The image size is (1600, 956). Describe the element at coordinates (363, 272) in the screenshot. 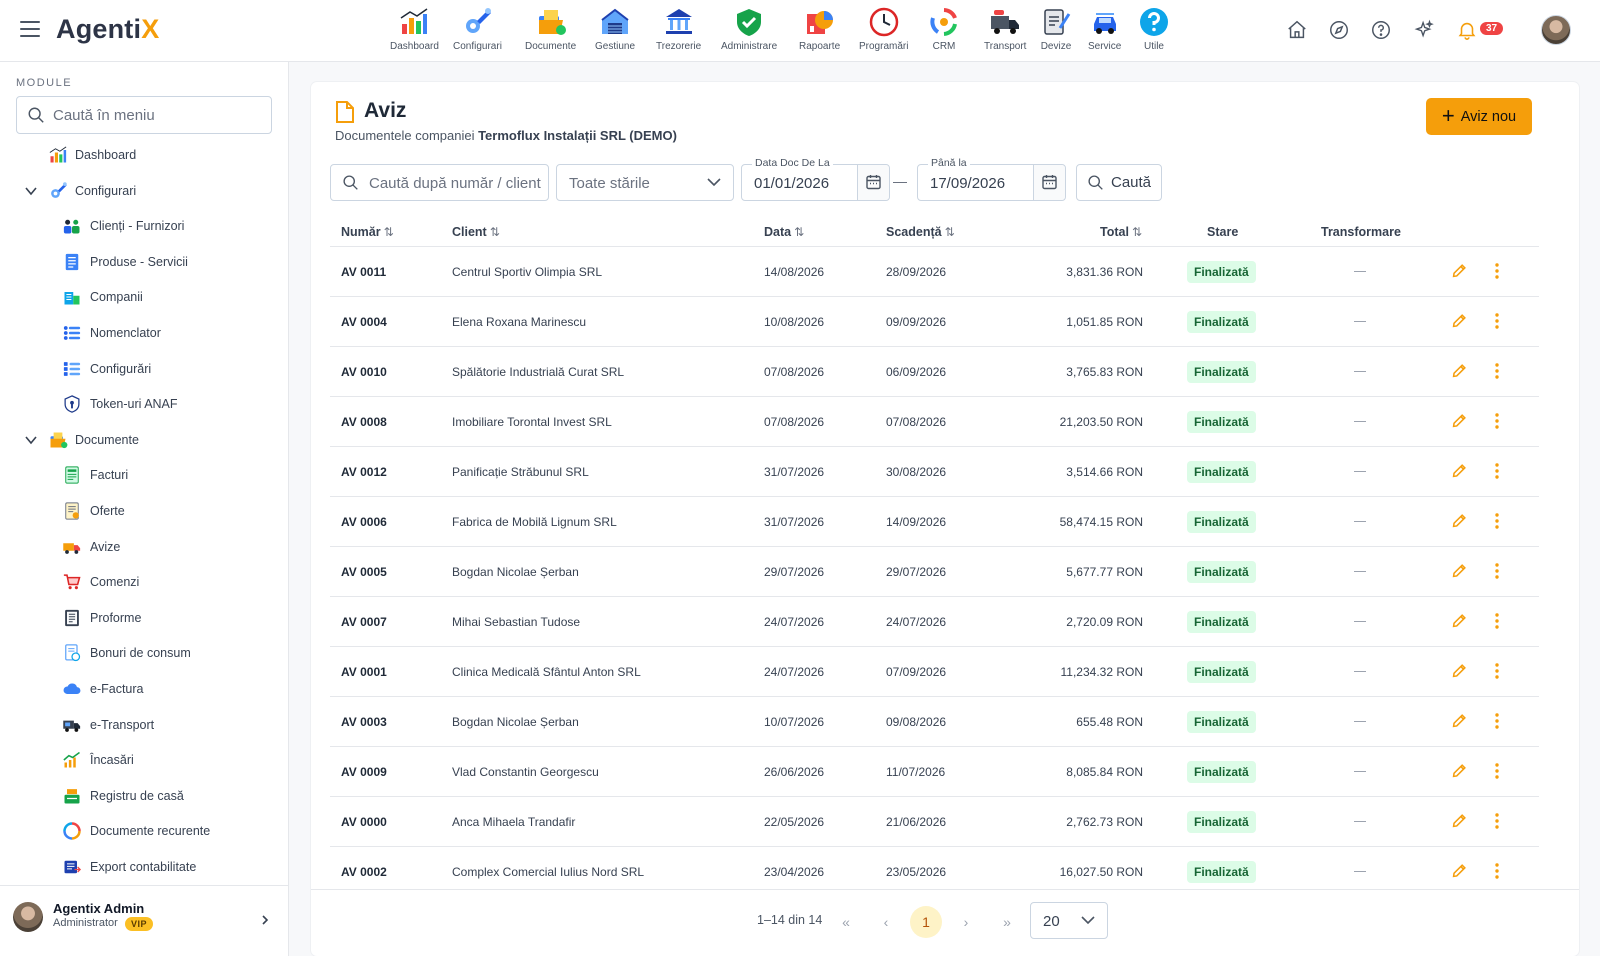

I see `cell-number: AV 0011` at that location.